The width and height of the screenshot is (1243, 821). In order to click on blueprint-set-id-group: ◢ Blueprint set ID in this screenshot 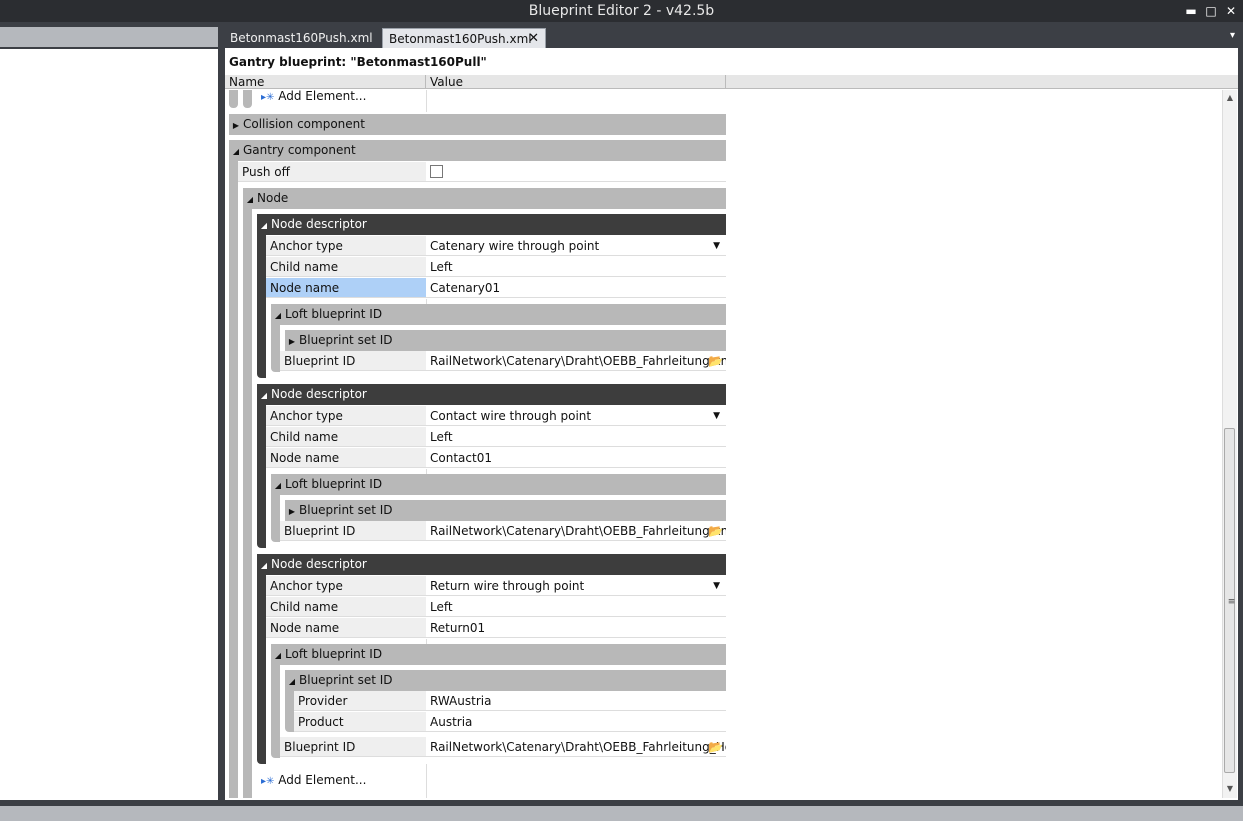, I will do `click(505, 680)`.